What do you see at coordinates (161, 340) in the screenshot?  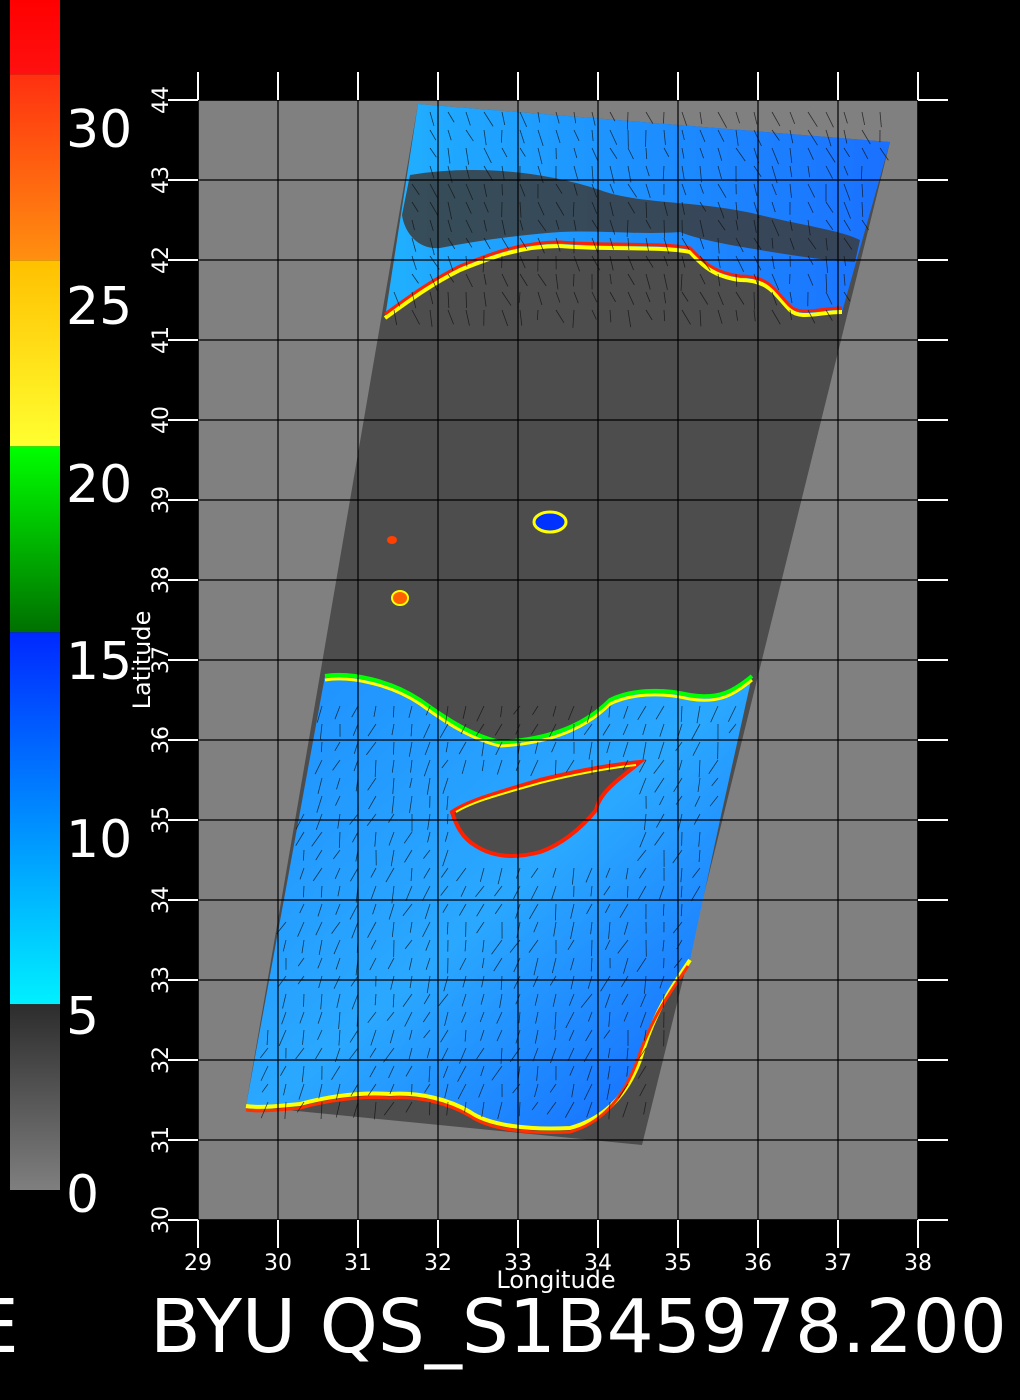 I see `y-tick-label: 41` at bounding box center [161, 340].